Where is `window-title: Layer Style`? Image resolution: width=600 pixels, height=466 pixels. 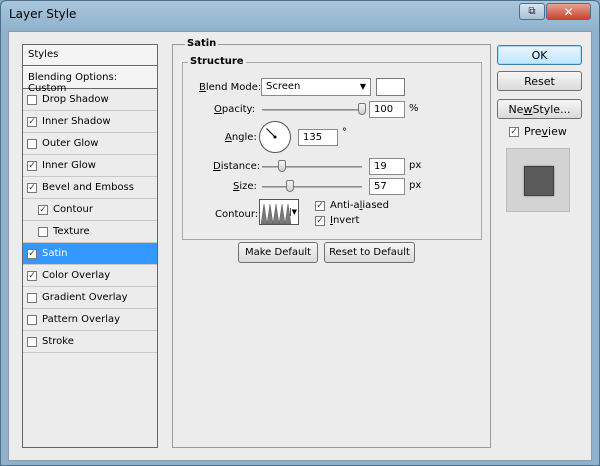 window-title: Layer Style is located at coordinates (43, 14).